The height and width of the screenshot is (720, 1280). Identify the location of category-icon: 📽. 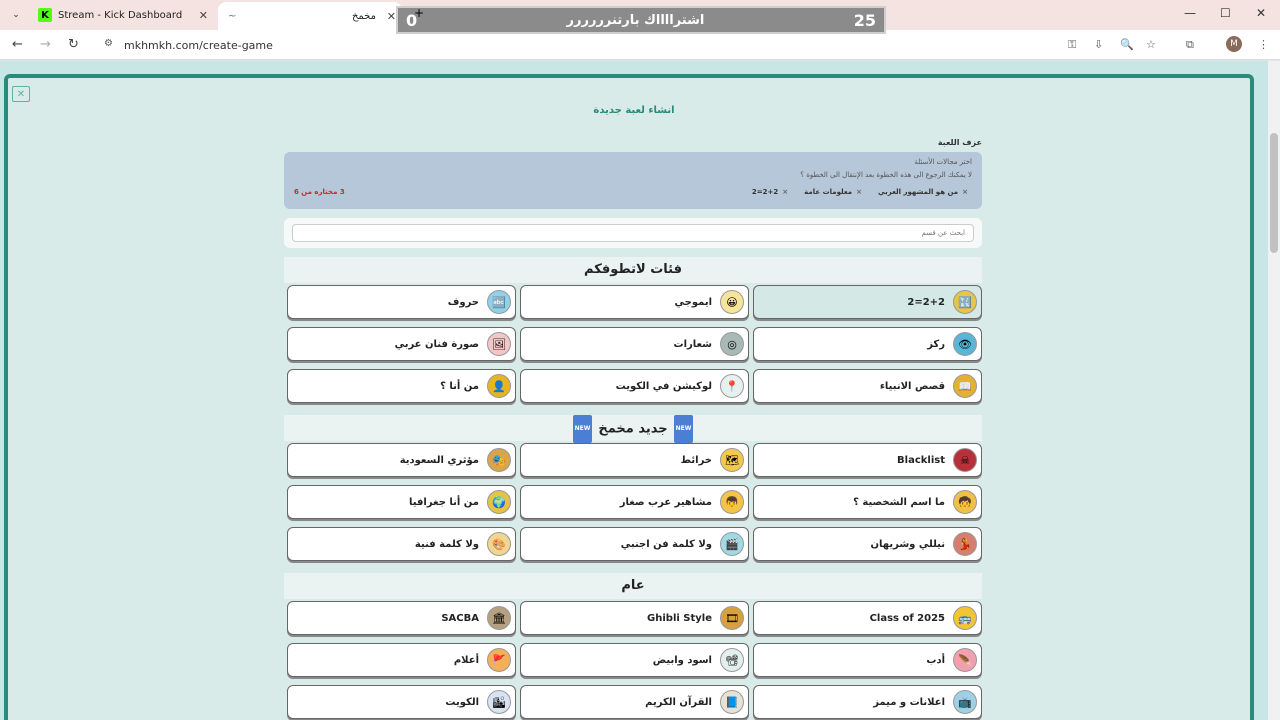
(732, 660).